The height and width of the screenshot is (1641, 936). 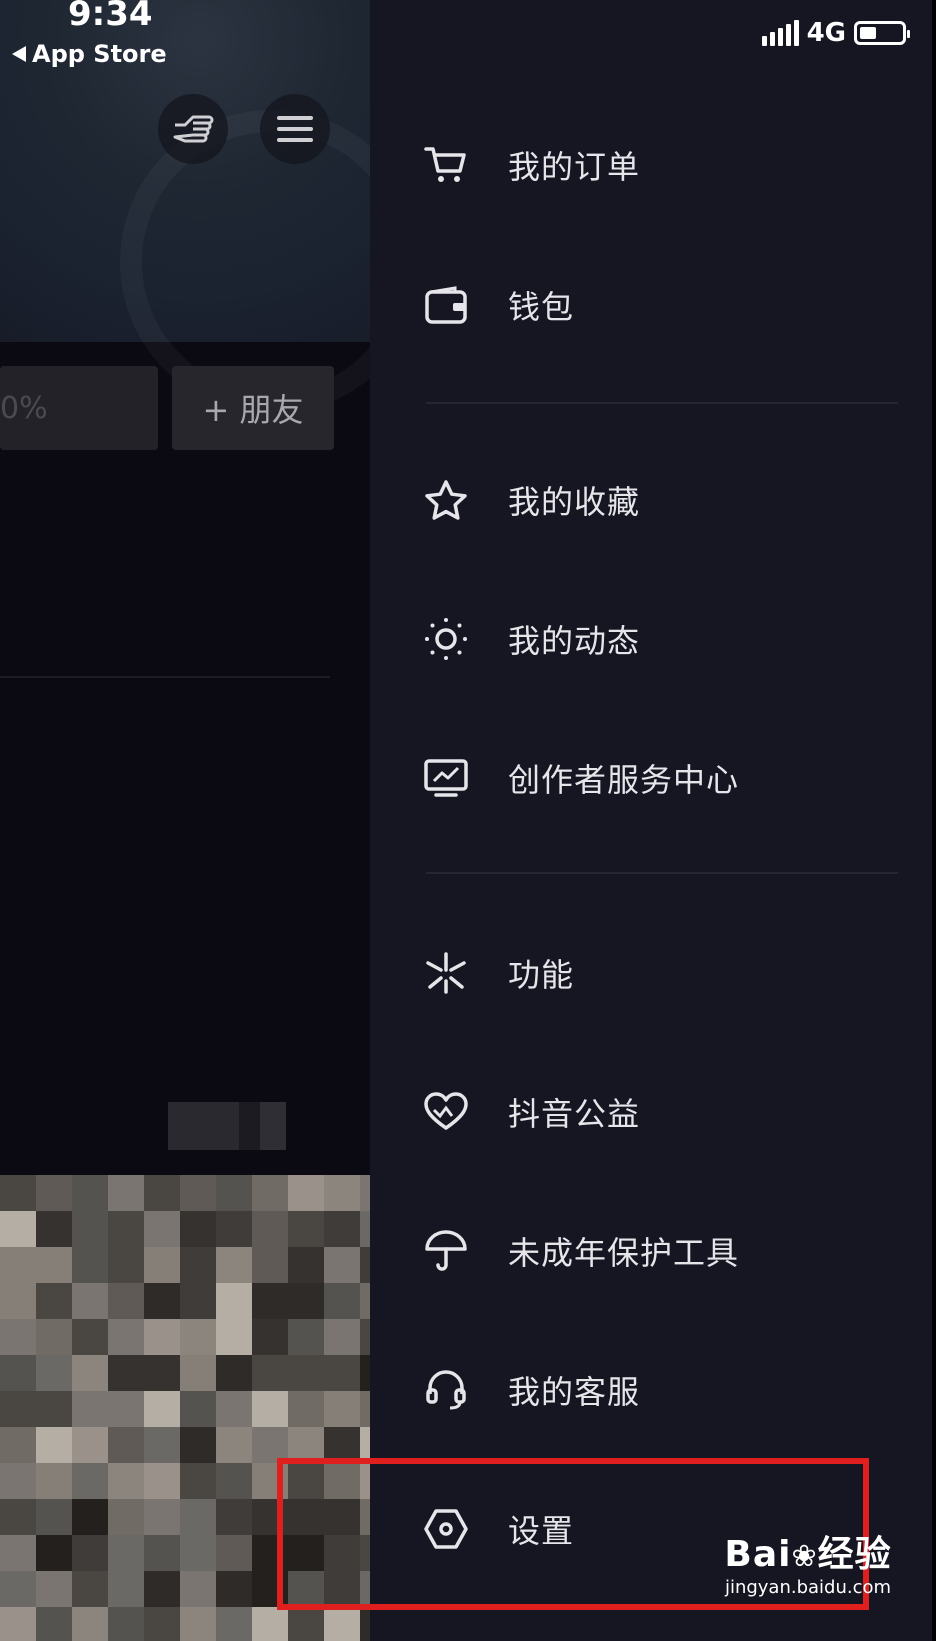 I want to click on status-time: 9:34, so click(x=110, y=17).